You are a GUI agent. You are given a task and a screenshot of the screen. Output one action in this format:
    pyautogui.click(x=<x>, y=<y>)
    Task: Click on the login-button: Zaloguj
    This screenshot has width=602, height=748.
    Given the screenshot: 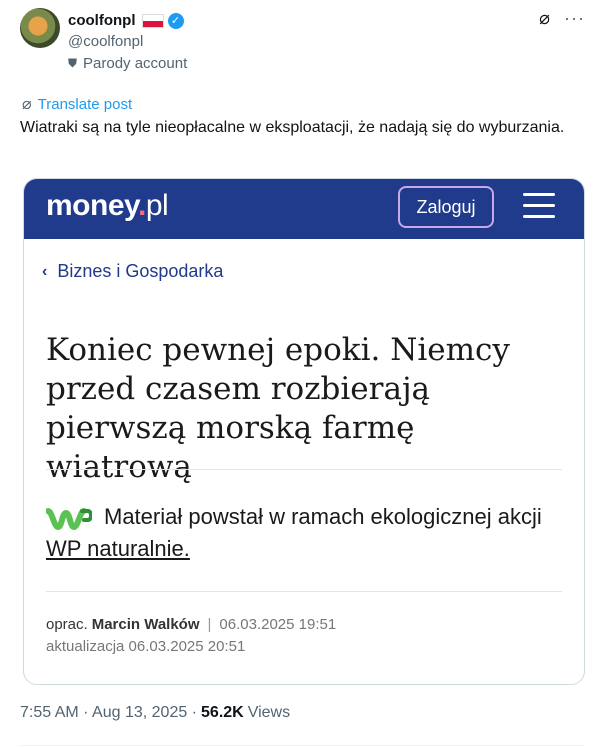 What is the action you would take?
    pyautogui.click(x=446, y=207)
    